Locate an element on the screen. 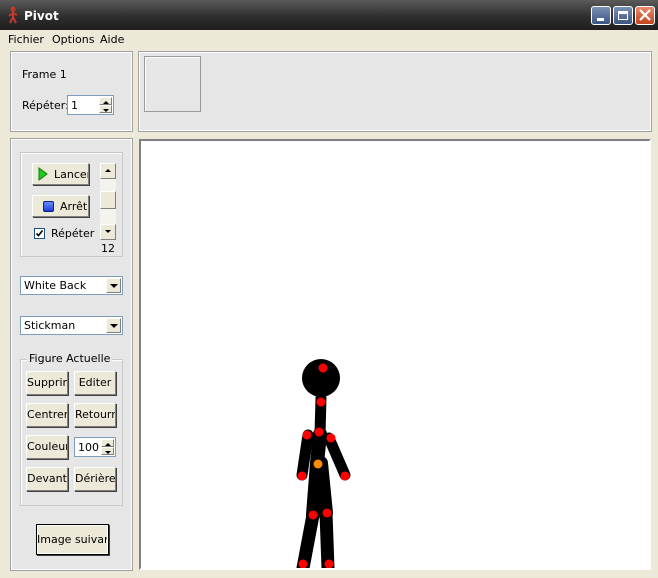 The image size is (658, 578). speed-up-button is located at coordinates (108, 171).